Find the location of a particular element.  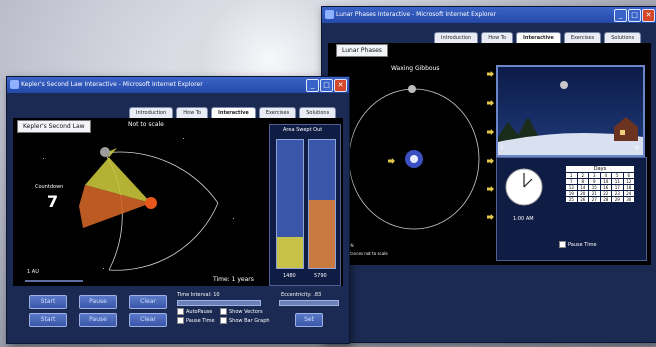

day-cell: 1 is located at coordinates (571, 175).